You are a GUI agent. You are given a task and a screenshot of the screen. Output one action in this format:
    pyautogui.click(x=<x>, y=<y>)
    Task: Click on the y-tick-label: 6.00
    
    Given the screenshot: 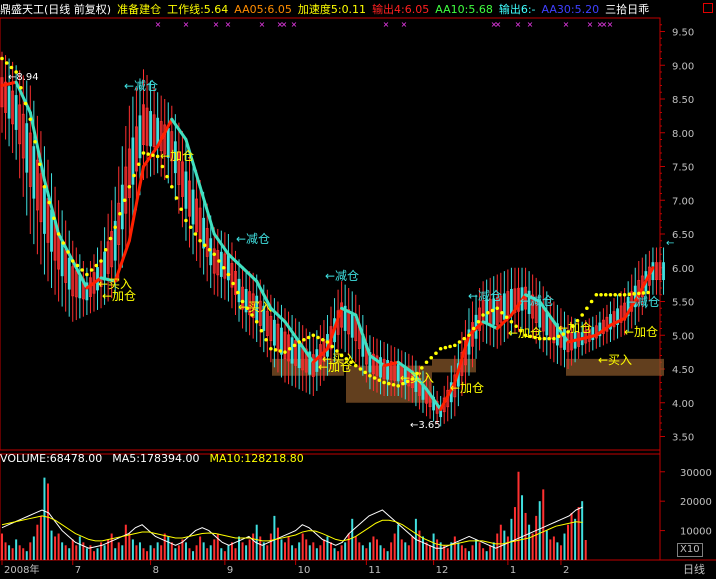 What is the action you would take?
    pyautogui.click(x=683, y=269)
    